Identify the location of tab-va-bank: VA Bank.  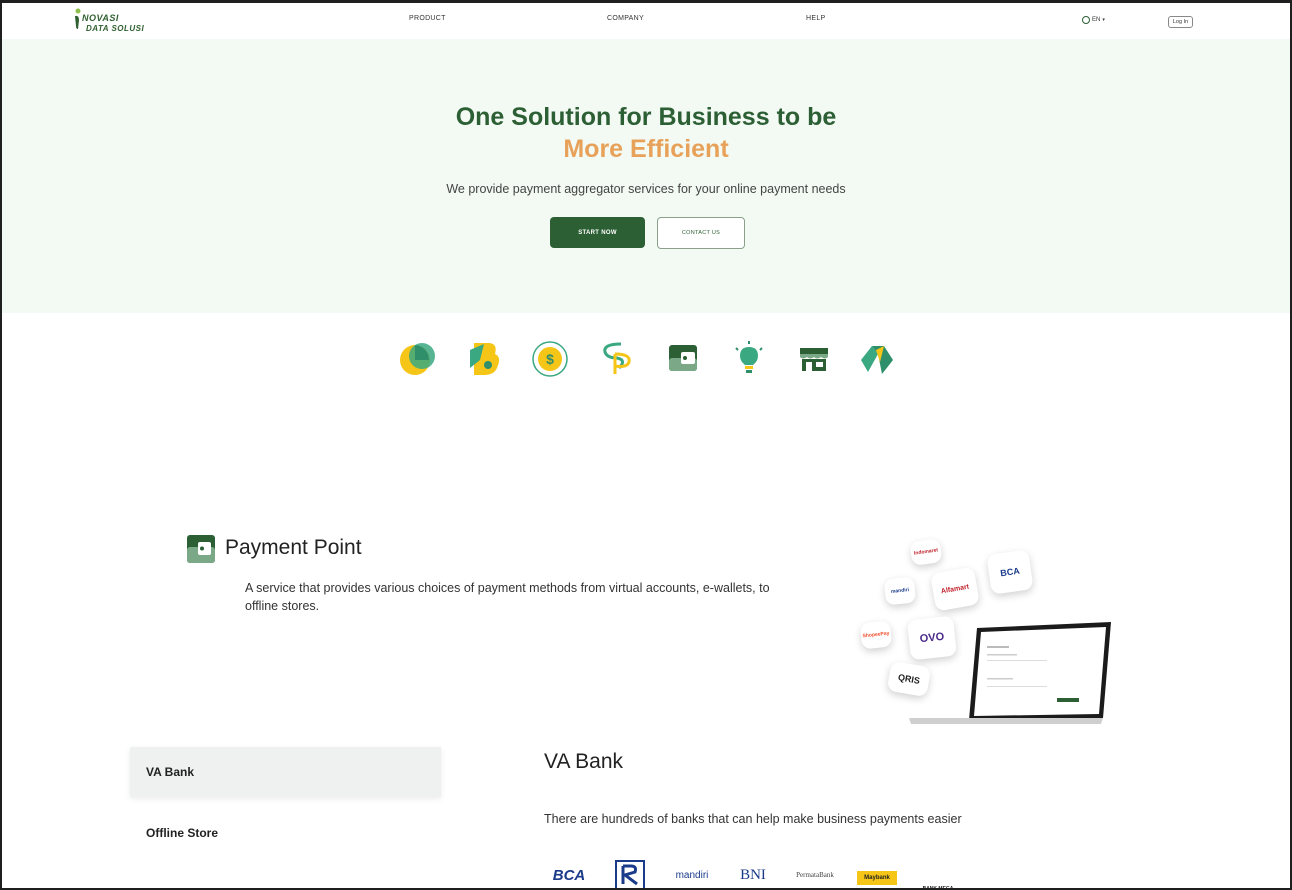
(285, 772).